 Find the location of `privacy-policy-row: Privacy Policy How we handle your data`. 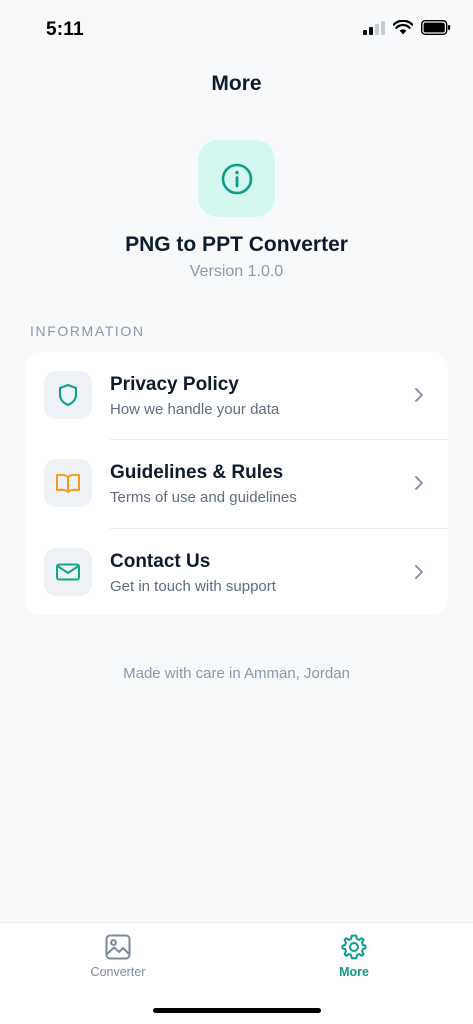

privacy-policy-row: Privacy Policy How we handle your data is located at coordinates (236, 396).